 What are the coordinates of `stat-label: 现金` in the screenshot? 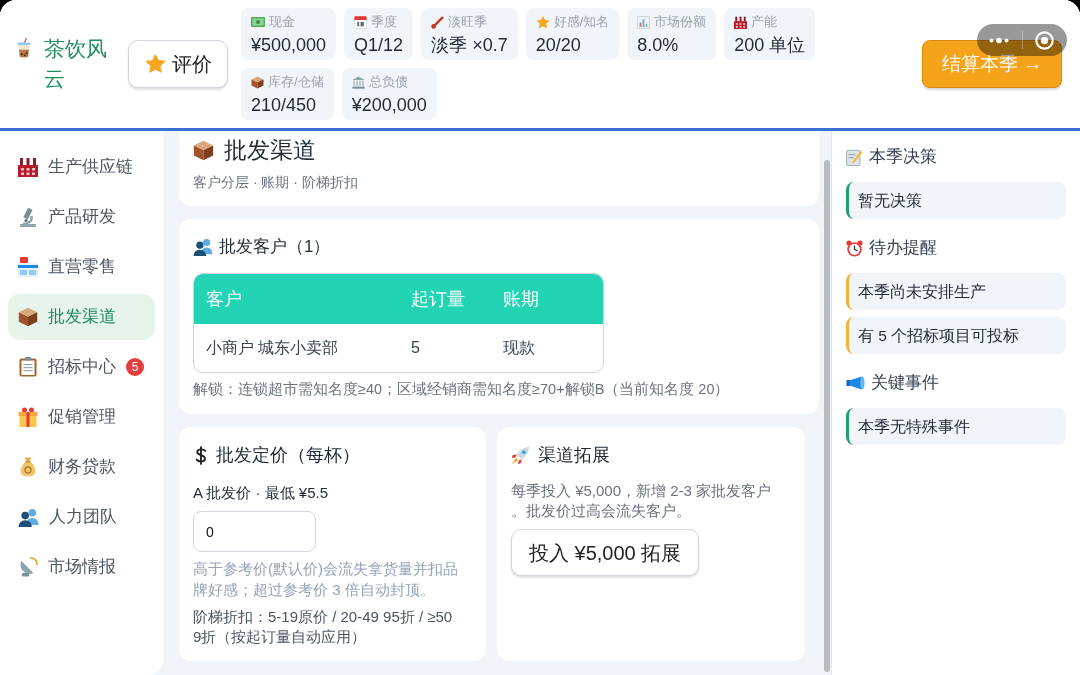 It's located at (282, 22).